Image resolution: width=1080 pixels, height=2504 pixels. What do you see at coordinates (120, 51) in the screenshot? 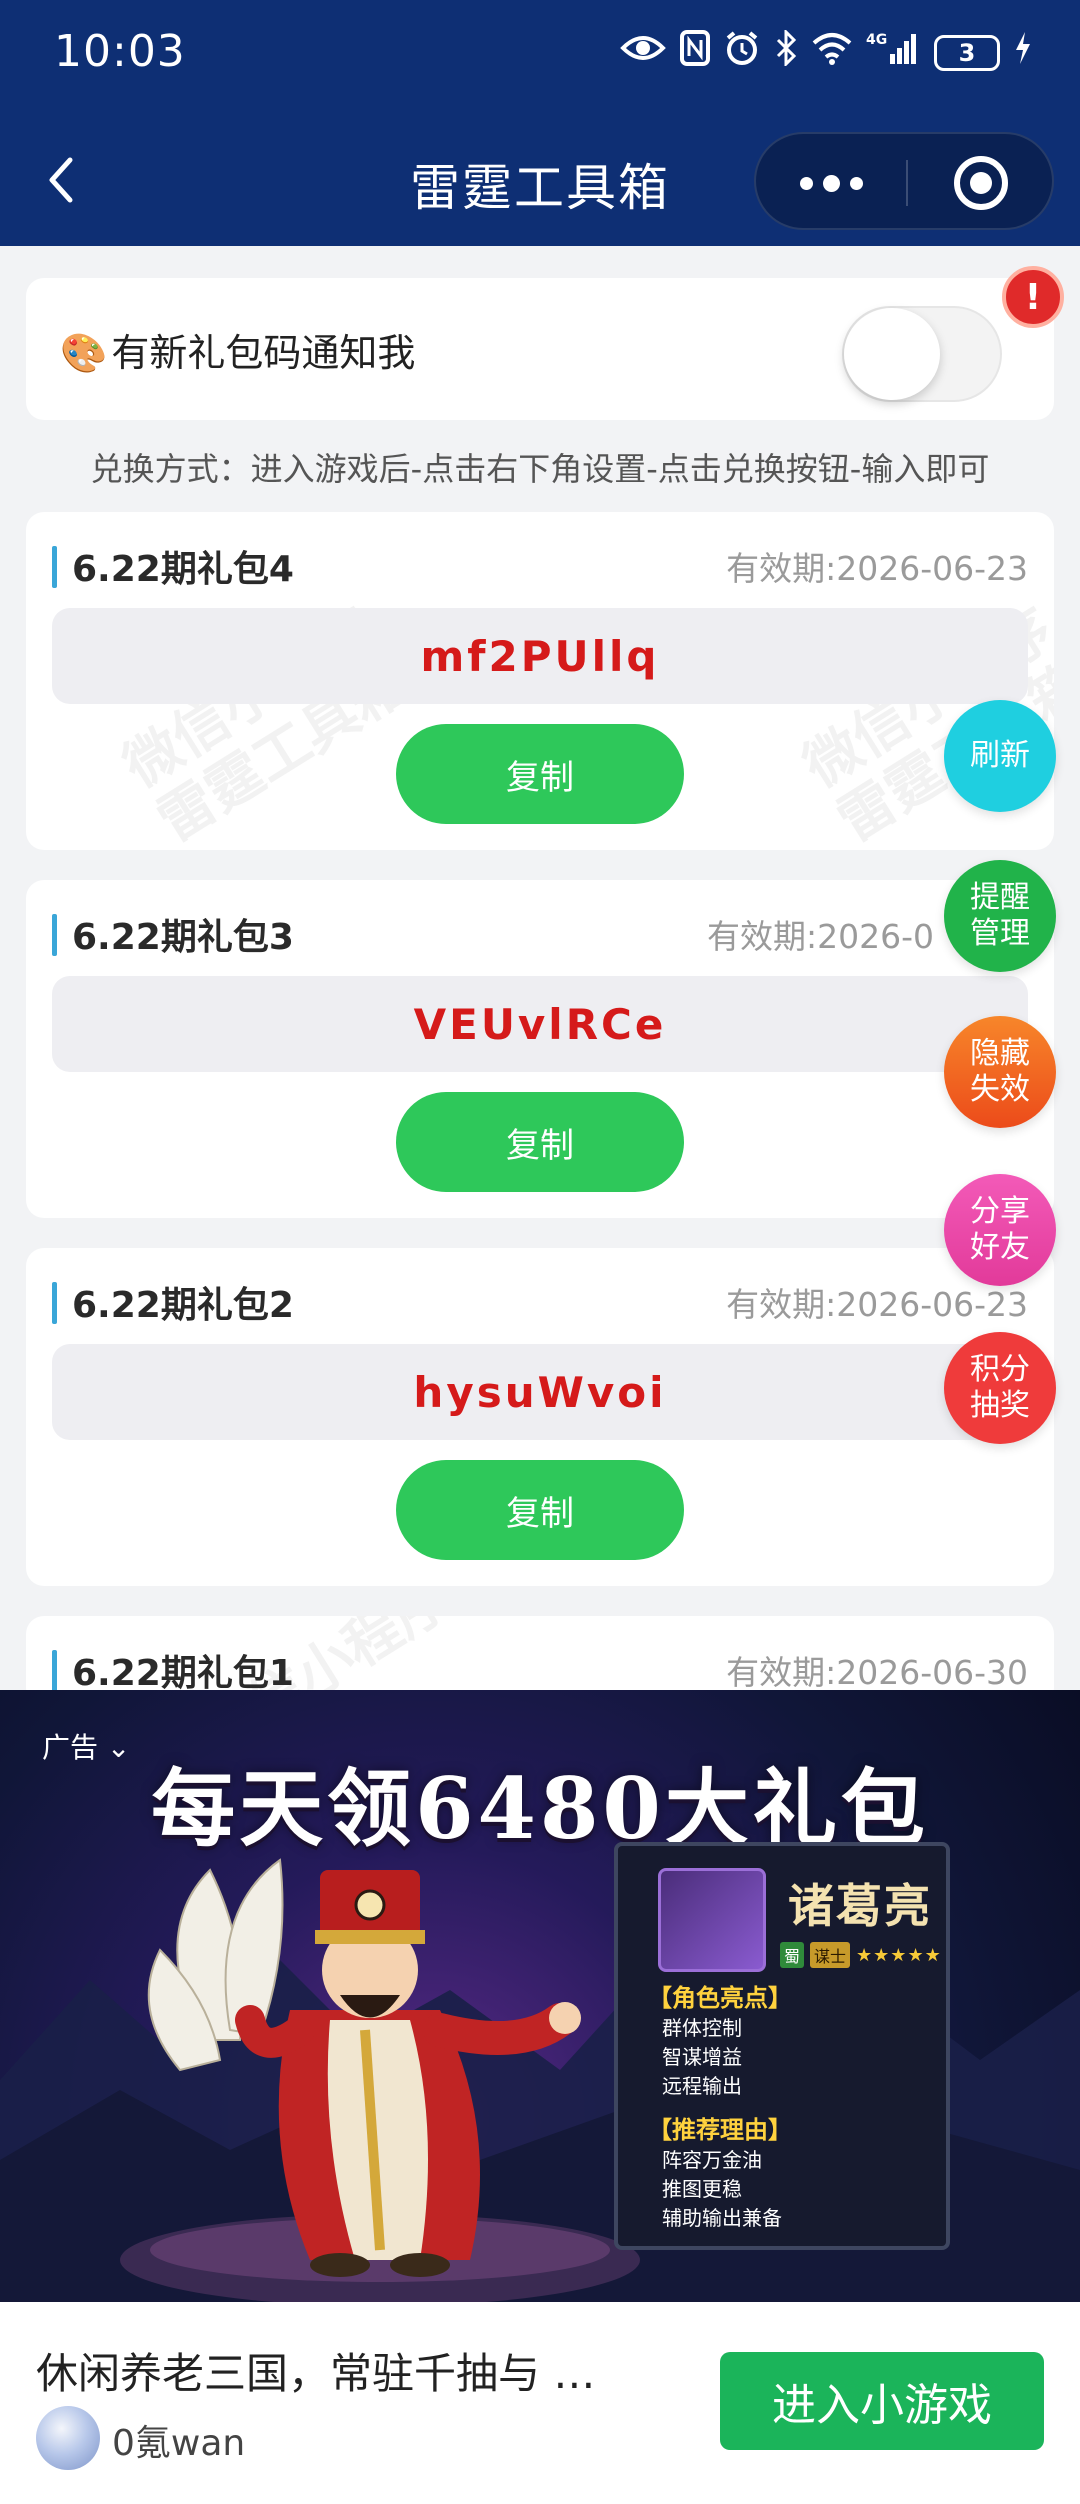
I see `status-time: 10:03` at bounding box center [120, 51].